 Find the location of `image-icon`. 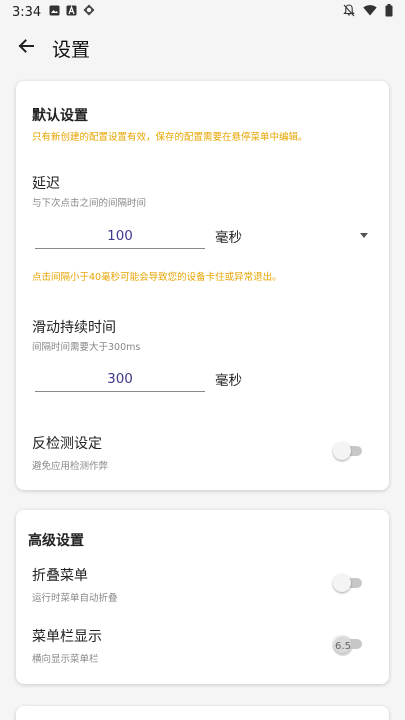

image-icon is located at coordinates (54, 12).